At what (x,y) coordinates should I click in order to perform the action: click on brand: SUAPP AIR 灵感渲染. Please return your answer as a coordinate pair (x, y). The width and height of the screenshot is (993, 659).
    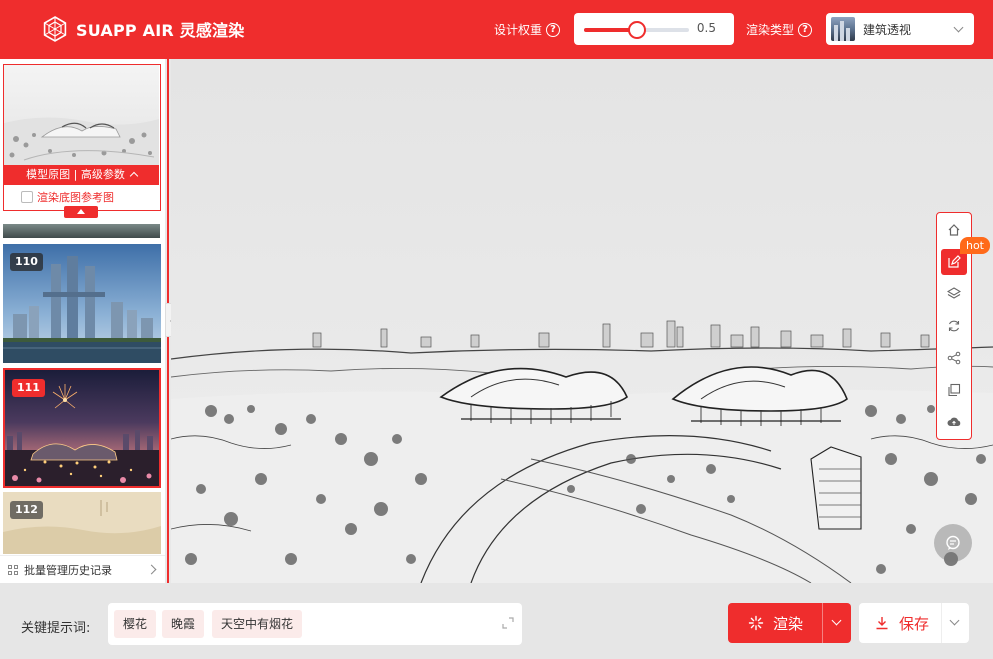
    Looking at the image, I should click on (143, 29).